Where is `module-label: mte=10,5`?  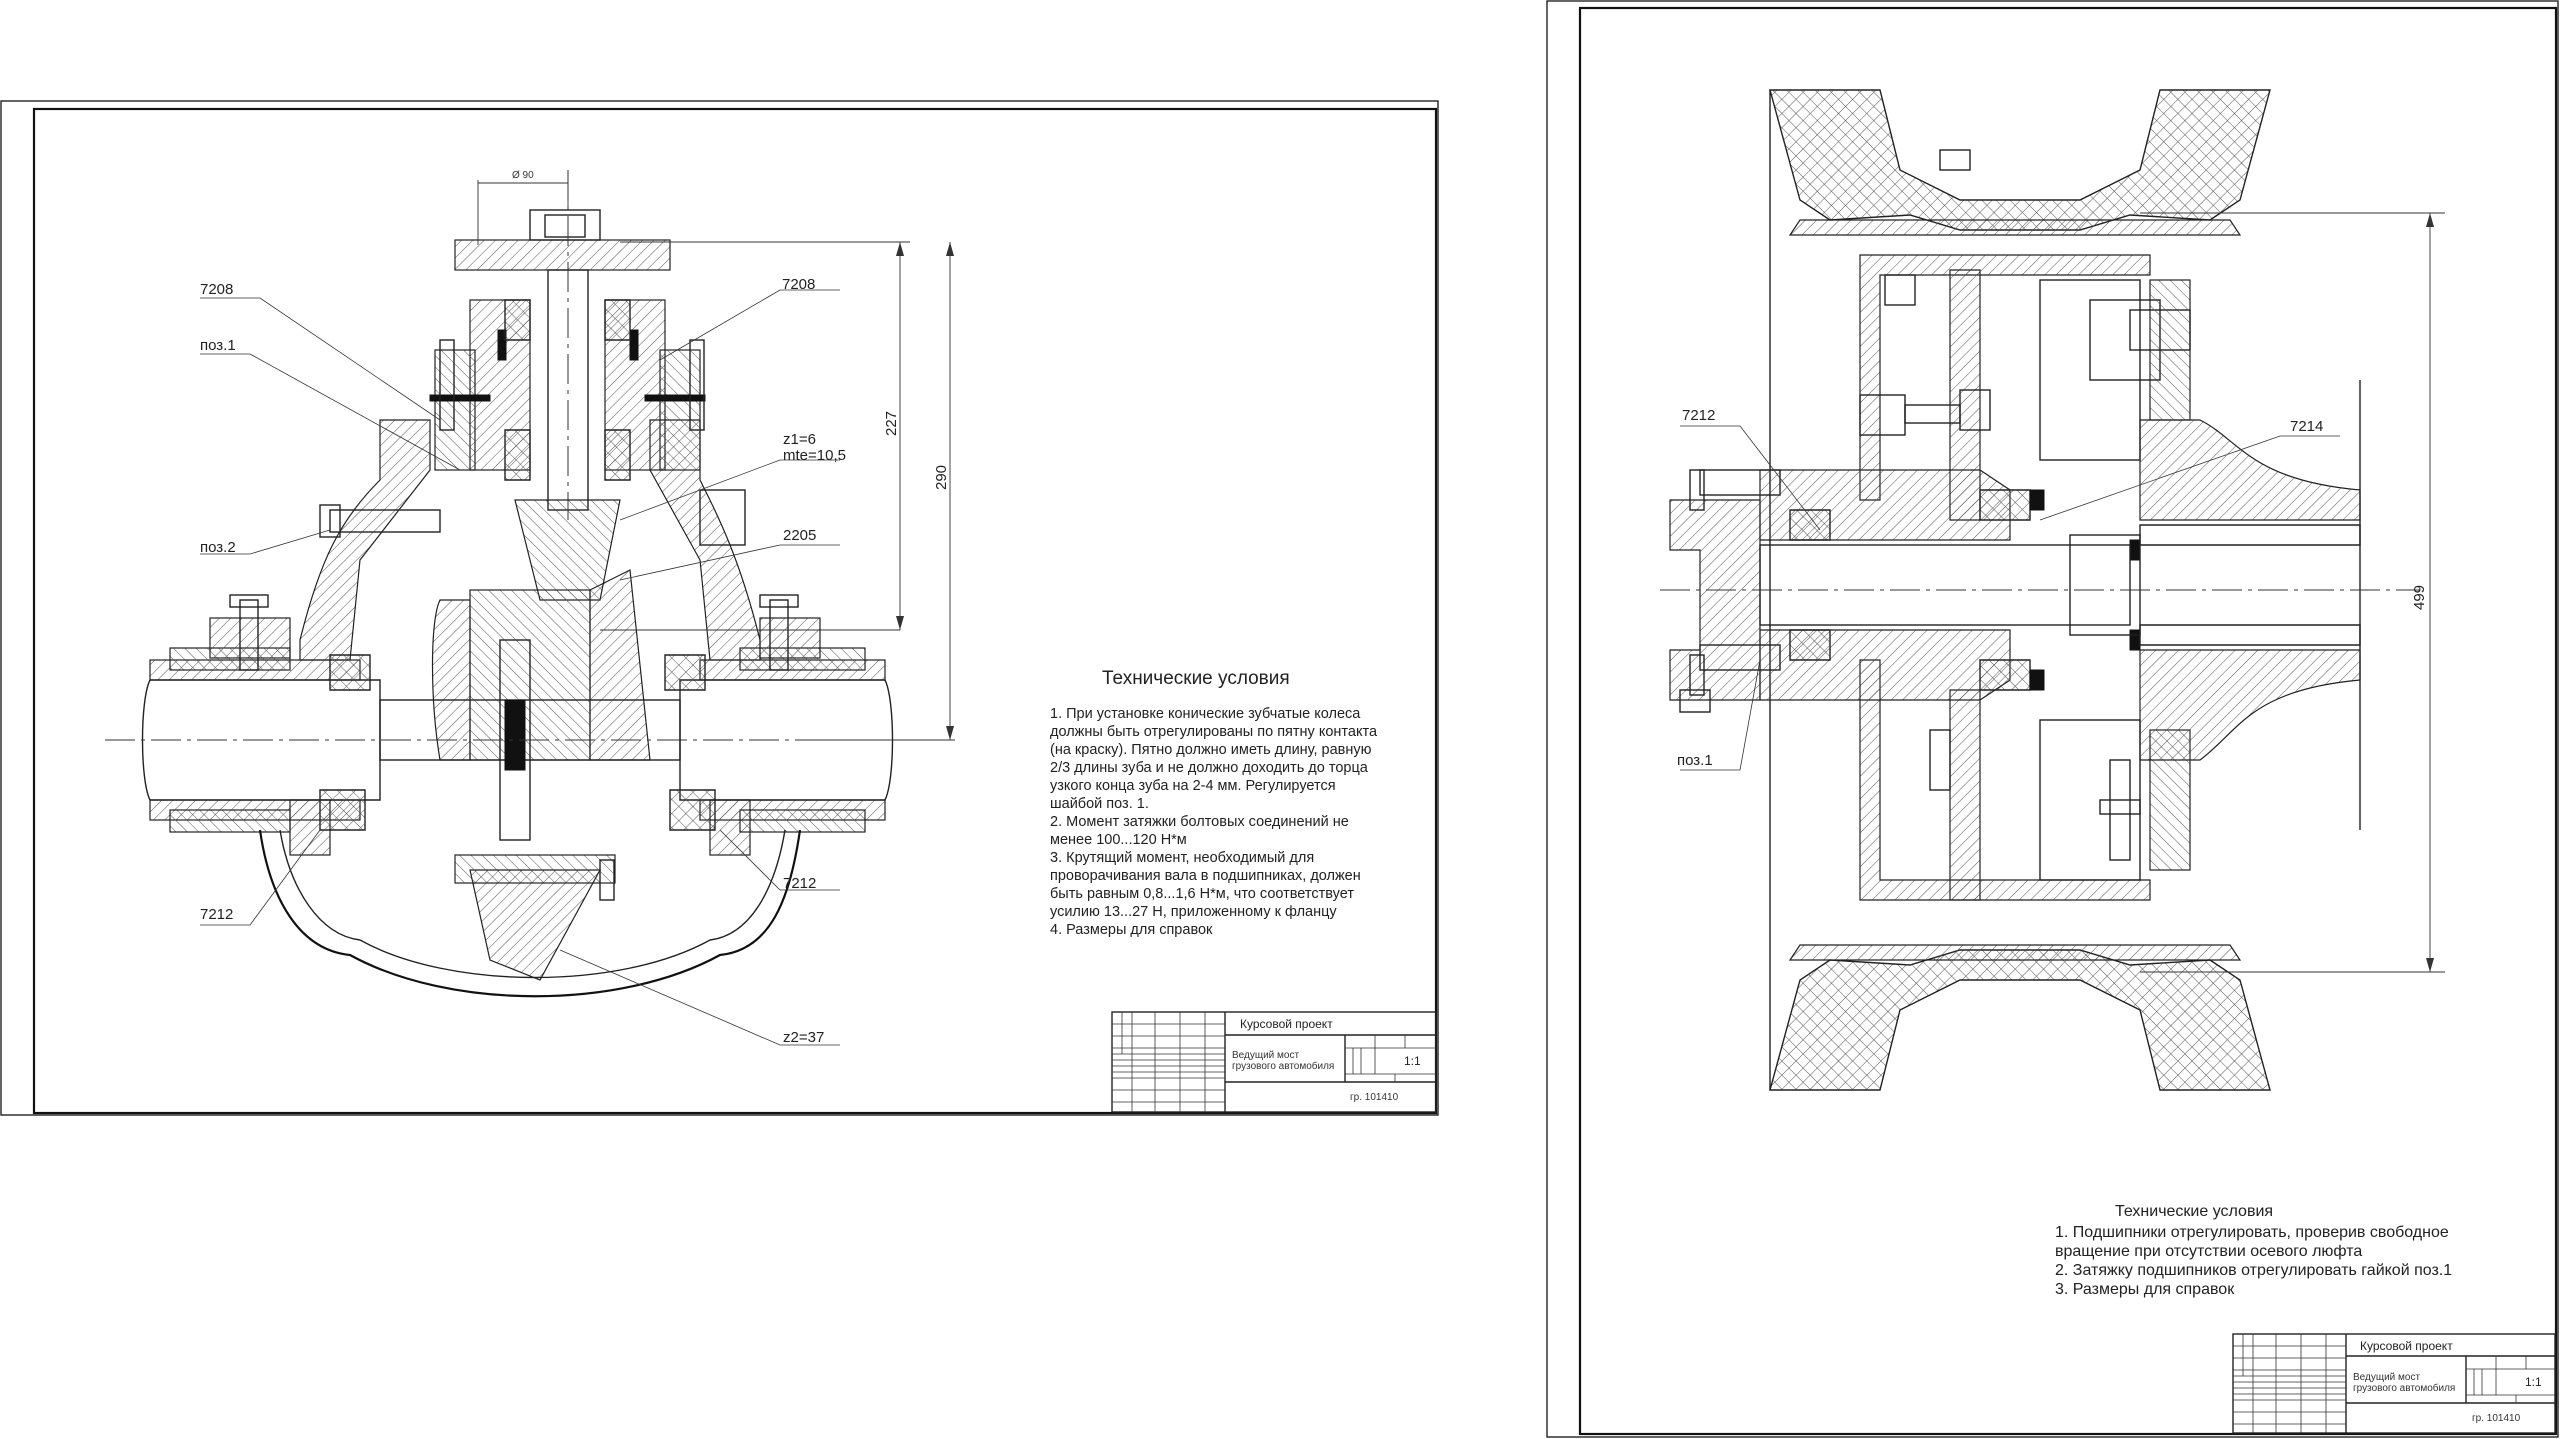
module-label: mte=10,5 is located at coordinates (814, 455).